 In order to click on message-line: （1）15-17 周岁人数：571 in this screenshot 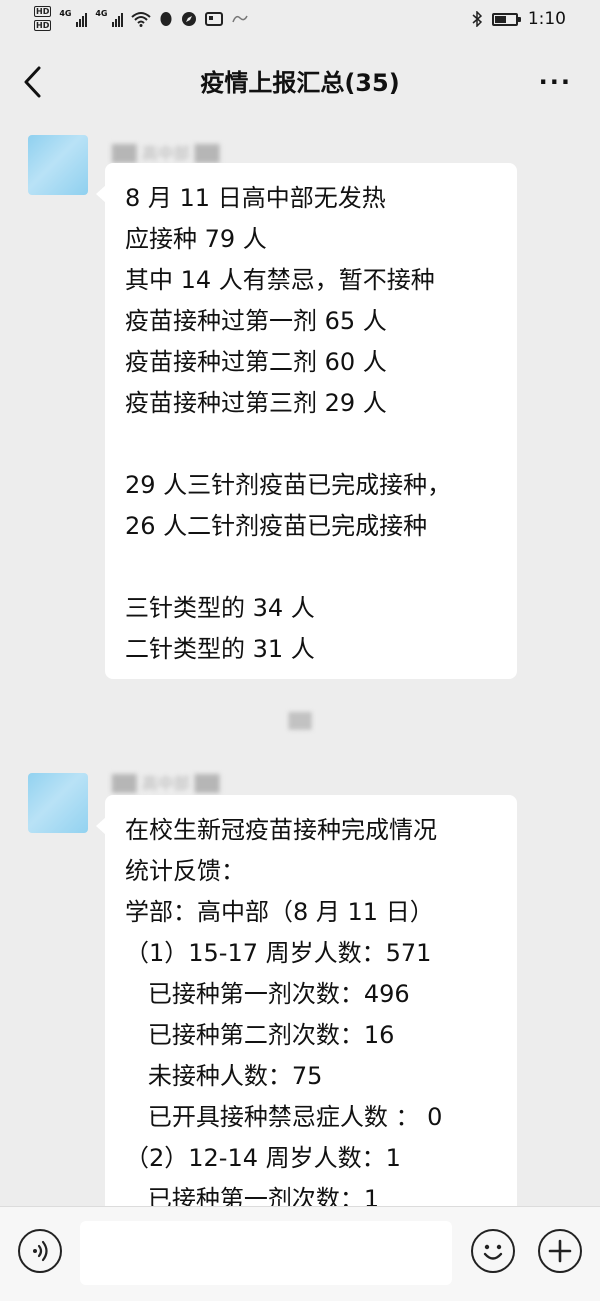, I will do `click(278, 953)`.